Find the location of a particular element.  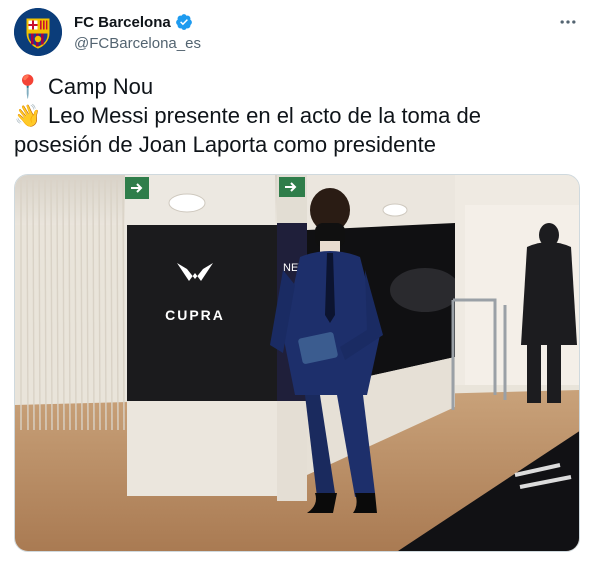

account-handle: @FCBarcelona_es is located at coordinates (137, 43).